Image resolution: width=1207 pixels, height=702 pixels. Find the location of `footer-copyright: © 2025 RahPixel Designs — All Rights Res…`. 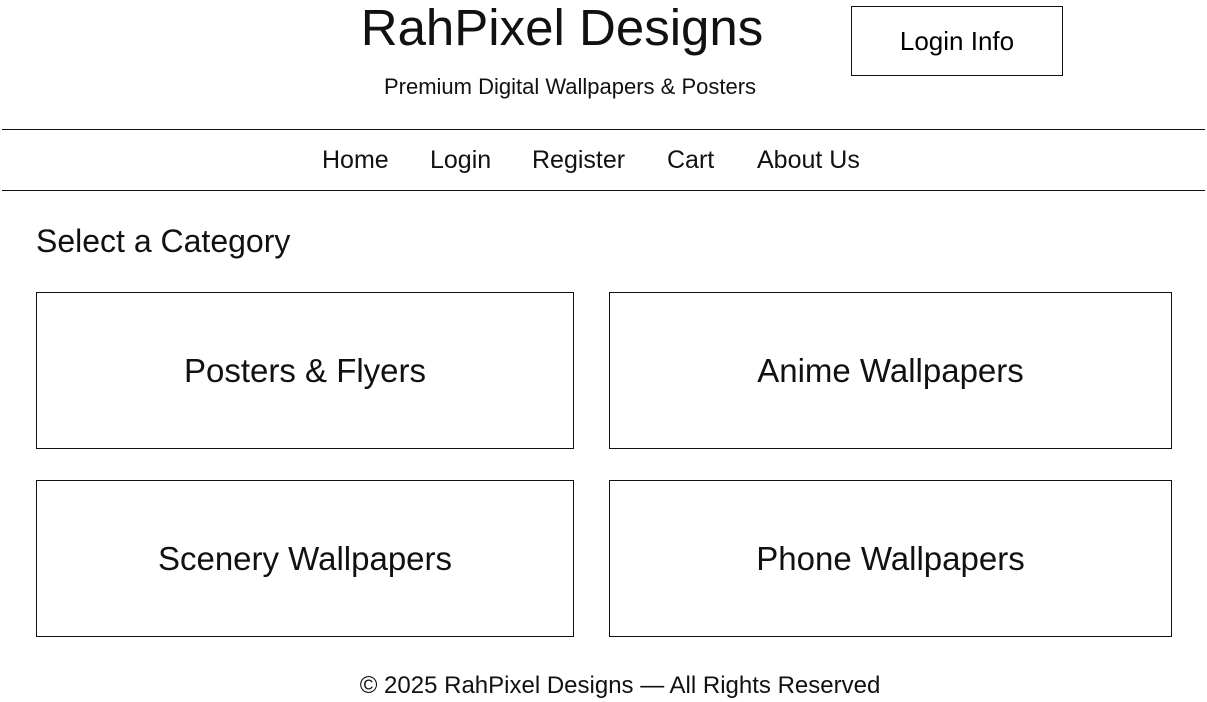

footer-copyright: © 2025 RahPixel Designs — All Rights Res… is located at coordinates (620, 685).